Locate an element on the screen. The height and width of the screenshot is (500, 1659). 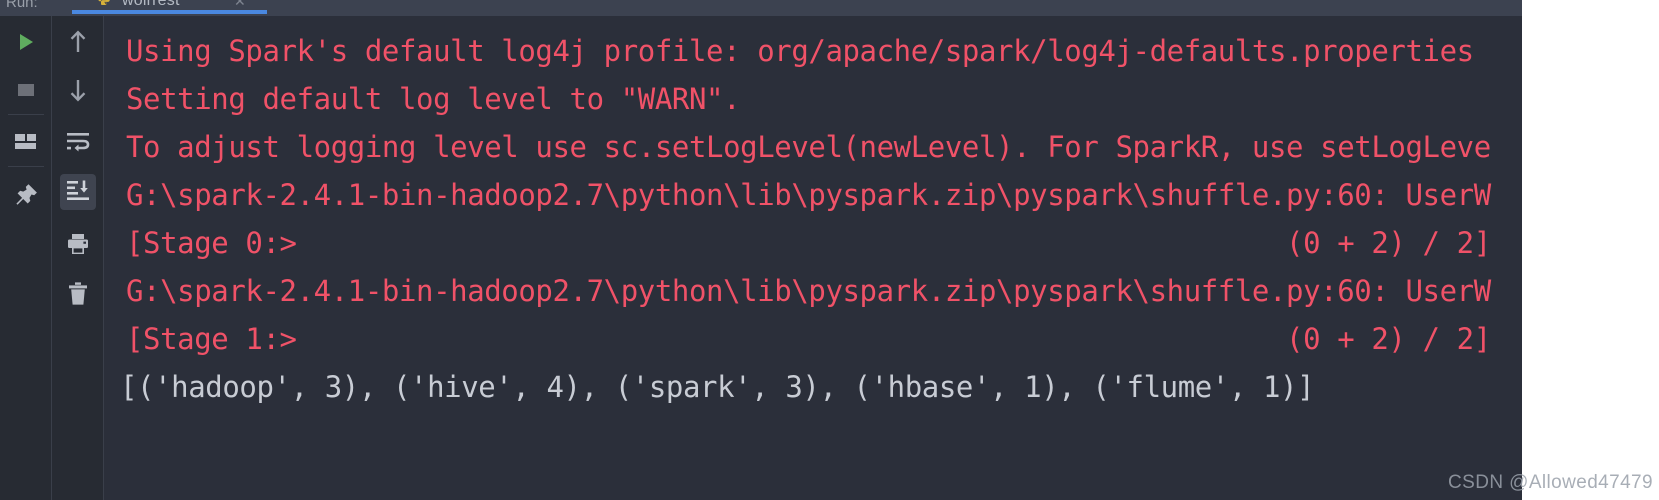
layout-windows-icon is located at coordinates (26, 144).